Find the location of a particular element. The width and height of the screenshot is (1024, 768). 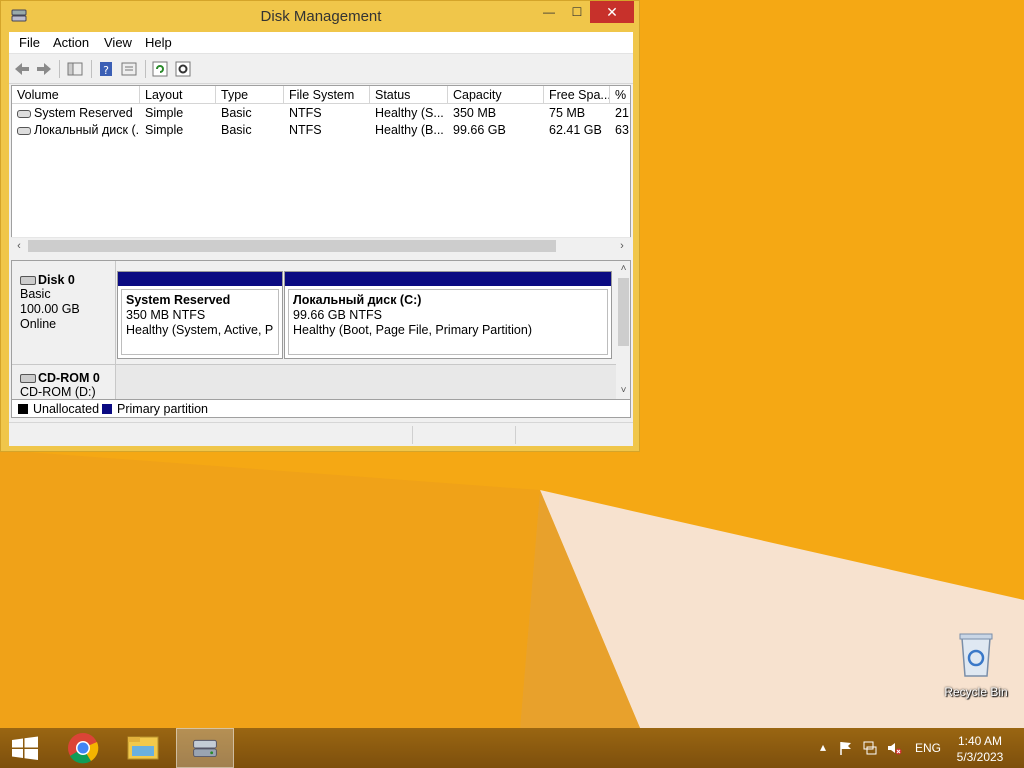

scroll-down-icon: ˅ is located at coordinates (623, 391).